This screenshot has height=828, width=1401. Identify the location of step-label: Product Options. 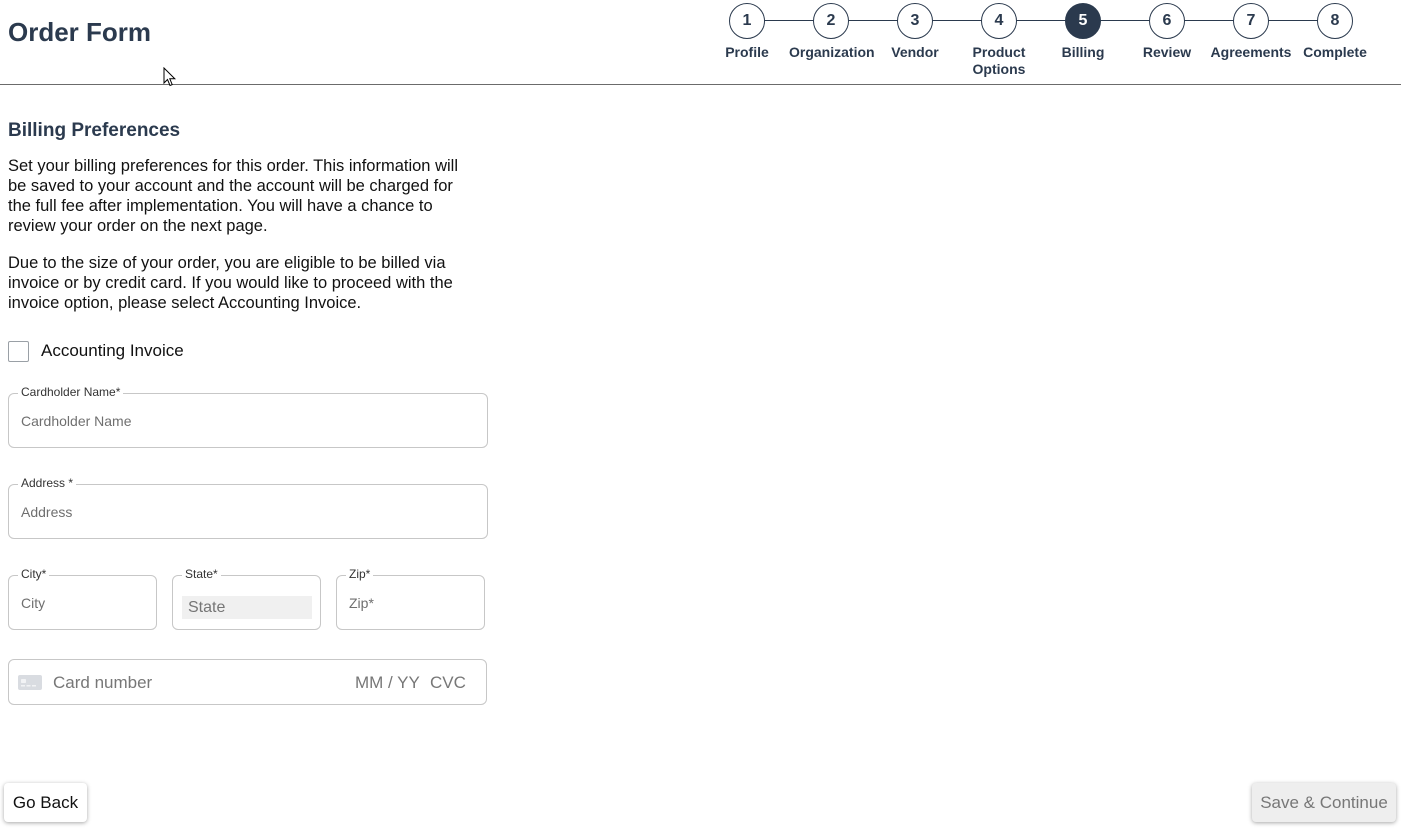
(999, 60).